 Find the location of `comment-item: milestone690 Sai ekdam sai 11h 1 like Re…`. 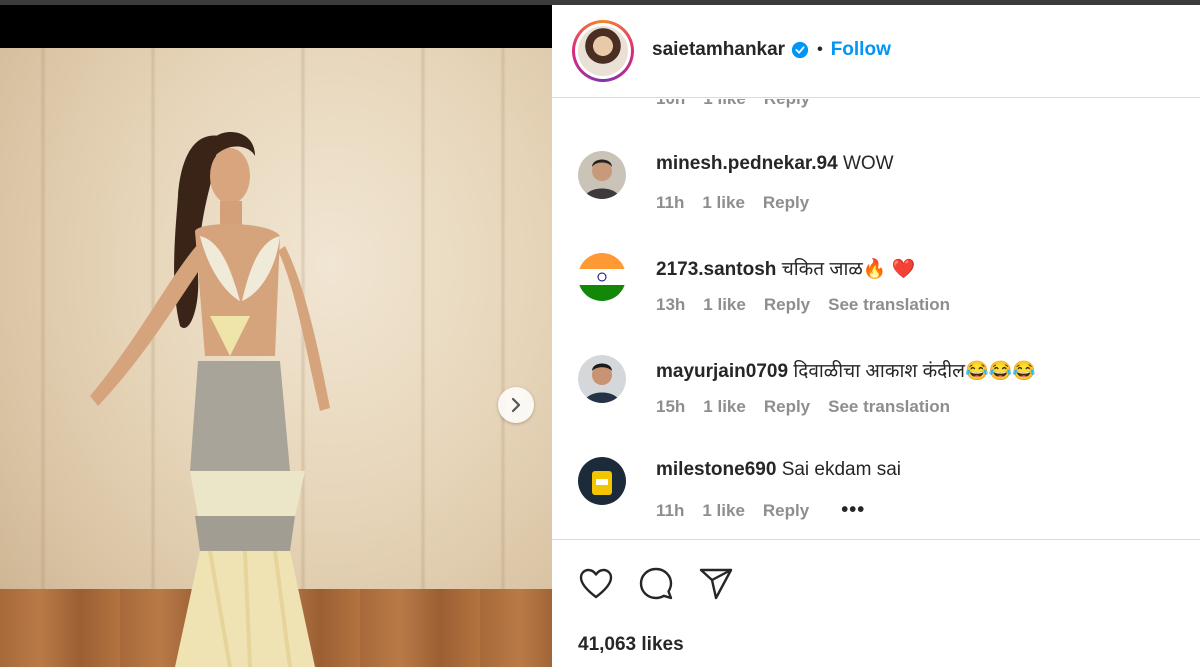

comment-item: milestone690 Sai ekdam sai 11h 1 like Re… is located at coordinates (878, 490).